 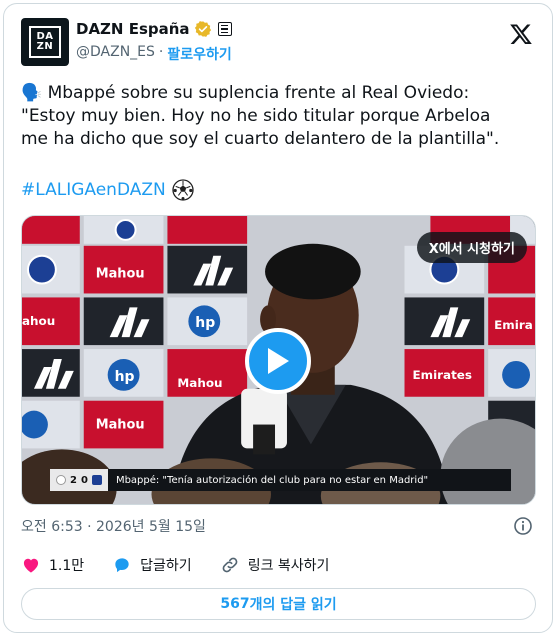 What do you see at coordinates (120, 274) in the screenshot?
I see `sponsor-mahou-1: Mahou` at bounding box center [120, 274].